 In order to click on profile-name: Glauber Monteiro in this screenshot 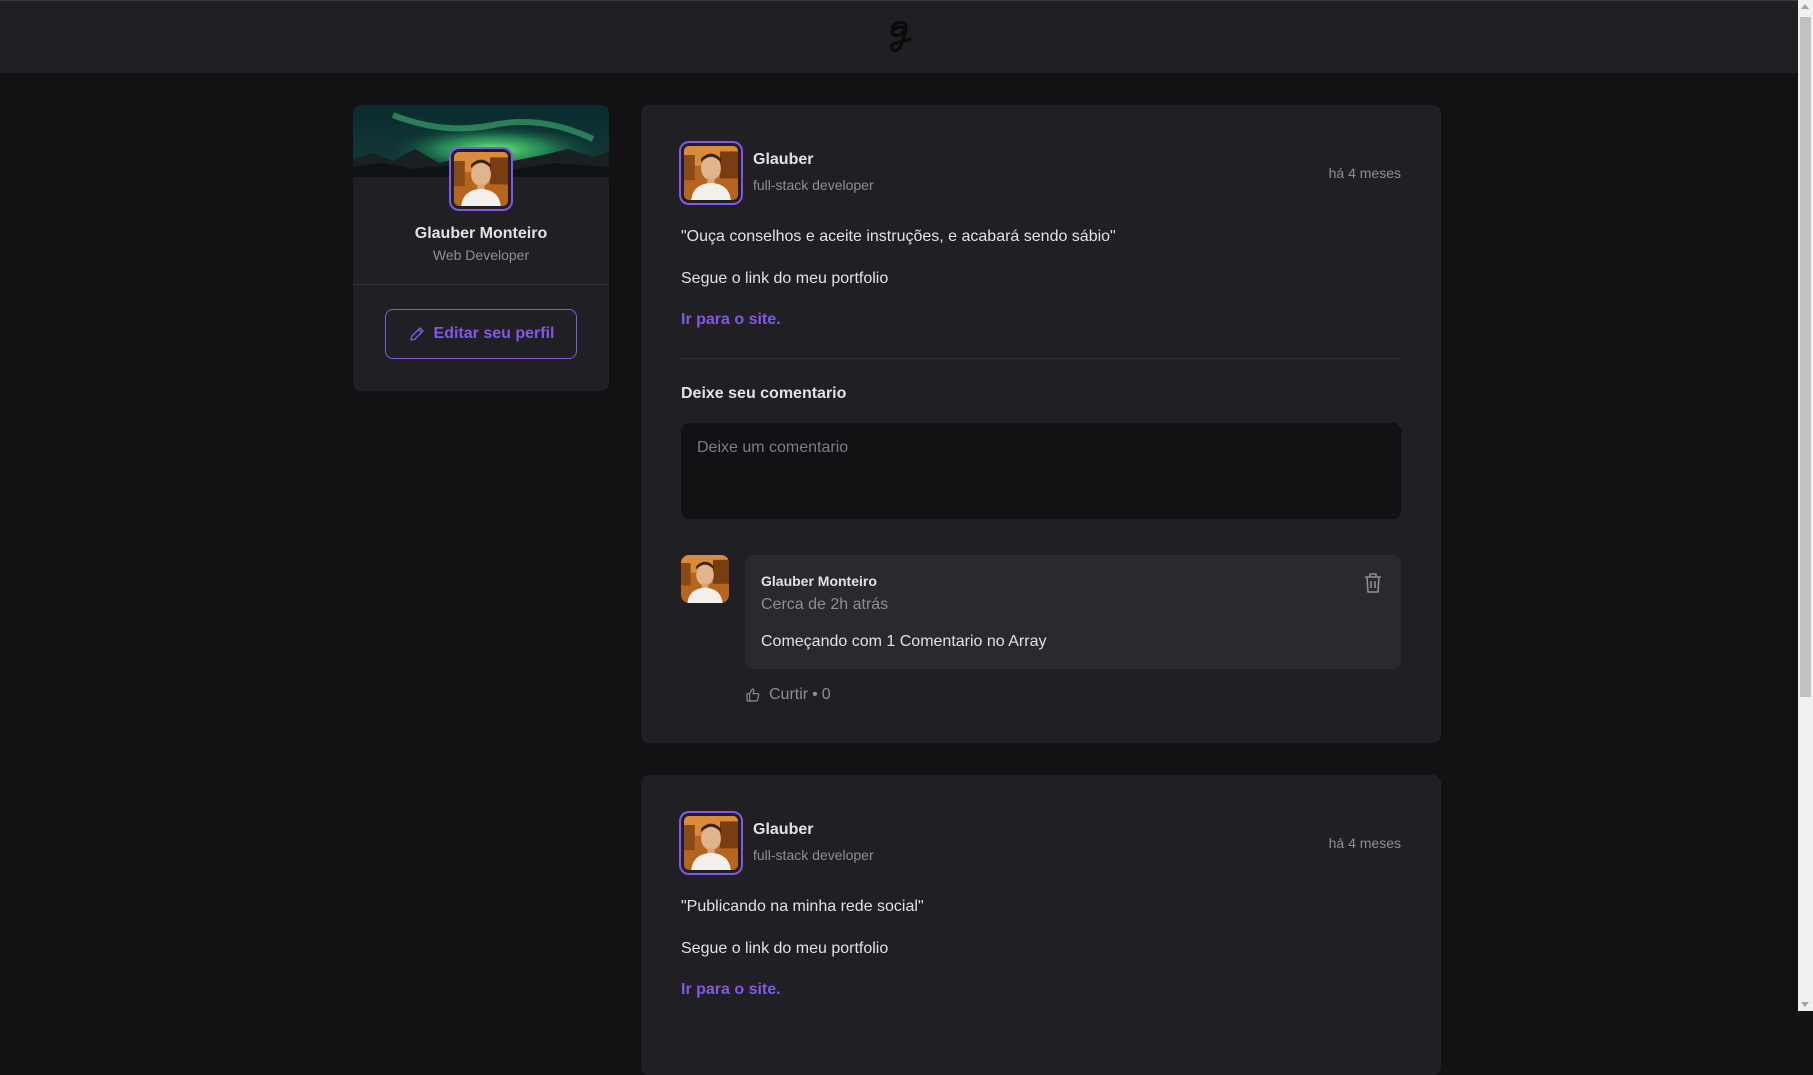, I will do `click(481, 233)`.